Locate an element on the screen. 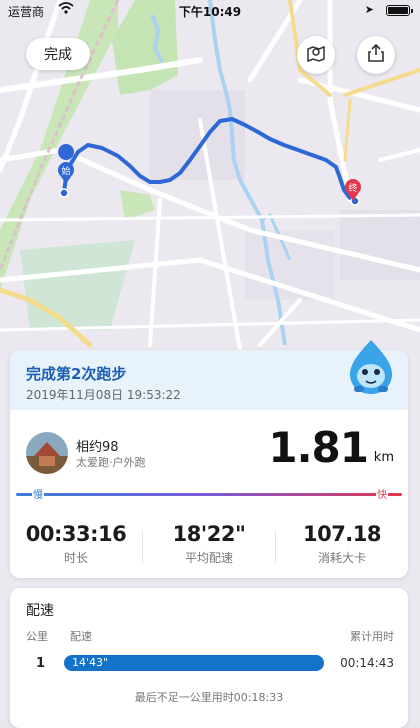  stat-label: 时长 is located at coordinates (75, 558).